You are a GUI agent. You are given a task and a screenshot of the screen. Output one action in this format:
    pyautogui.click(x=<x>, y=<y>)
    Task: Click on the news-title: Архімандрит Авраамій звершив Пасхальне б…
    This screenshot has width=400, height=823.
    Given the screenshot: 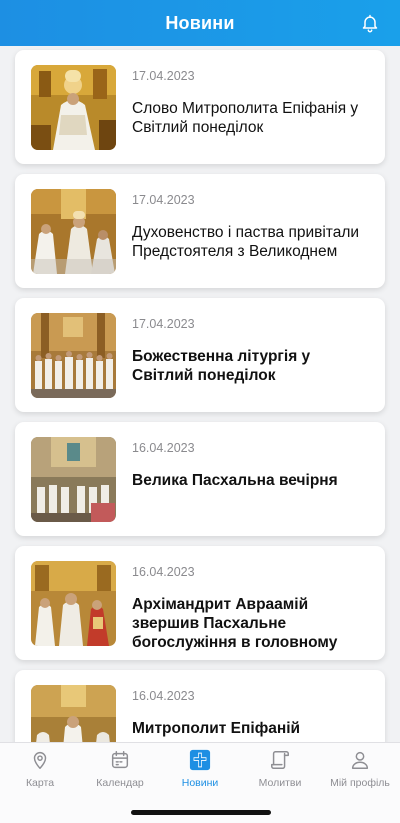 What is the action you would take?
    pyautogui.click(x=235, y=623)
    